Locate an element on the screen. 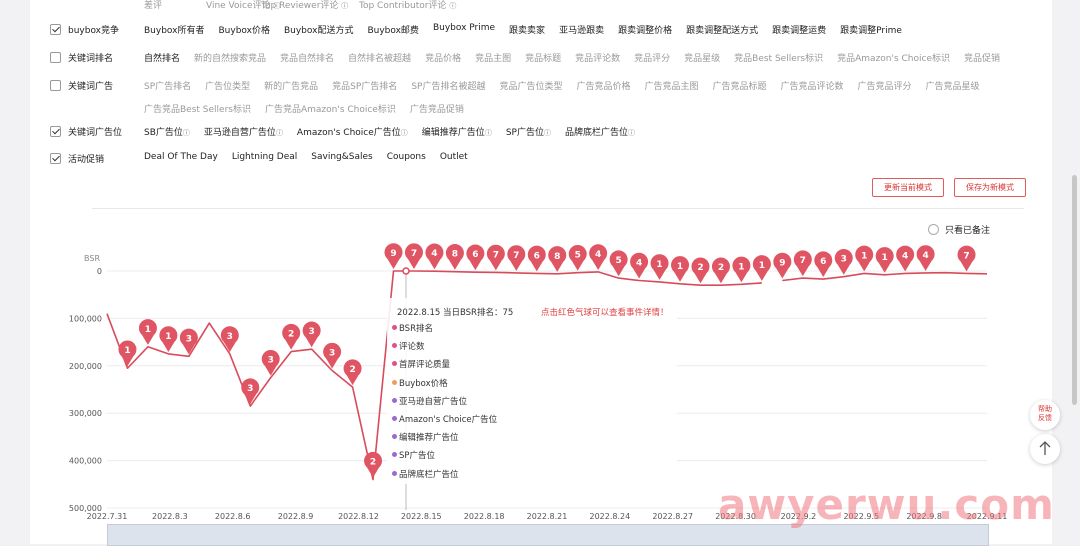  hover-point is located at coordinates (406, 271).